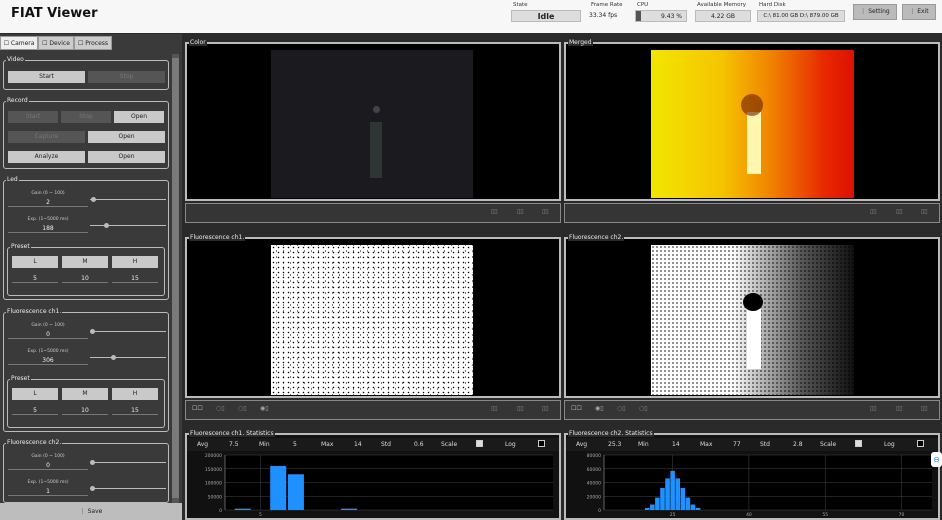 The image size is (942, 520). What do you see at coordinates (12, 179) in the screenshot?
I see `led-group-label: Led` at bounding box center [12, 179].